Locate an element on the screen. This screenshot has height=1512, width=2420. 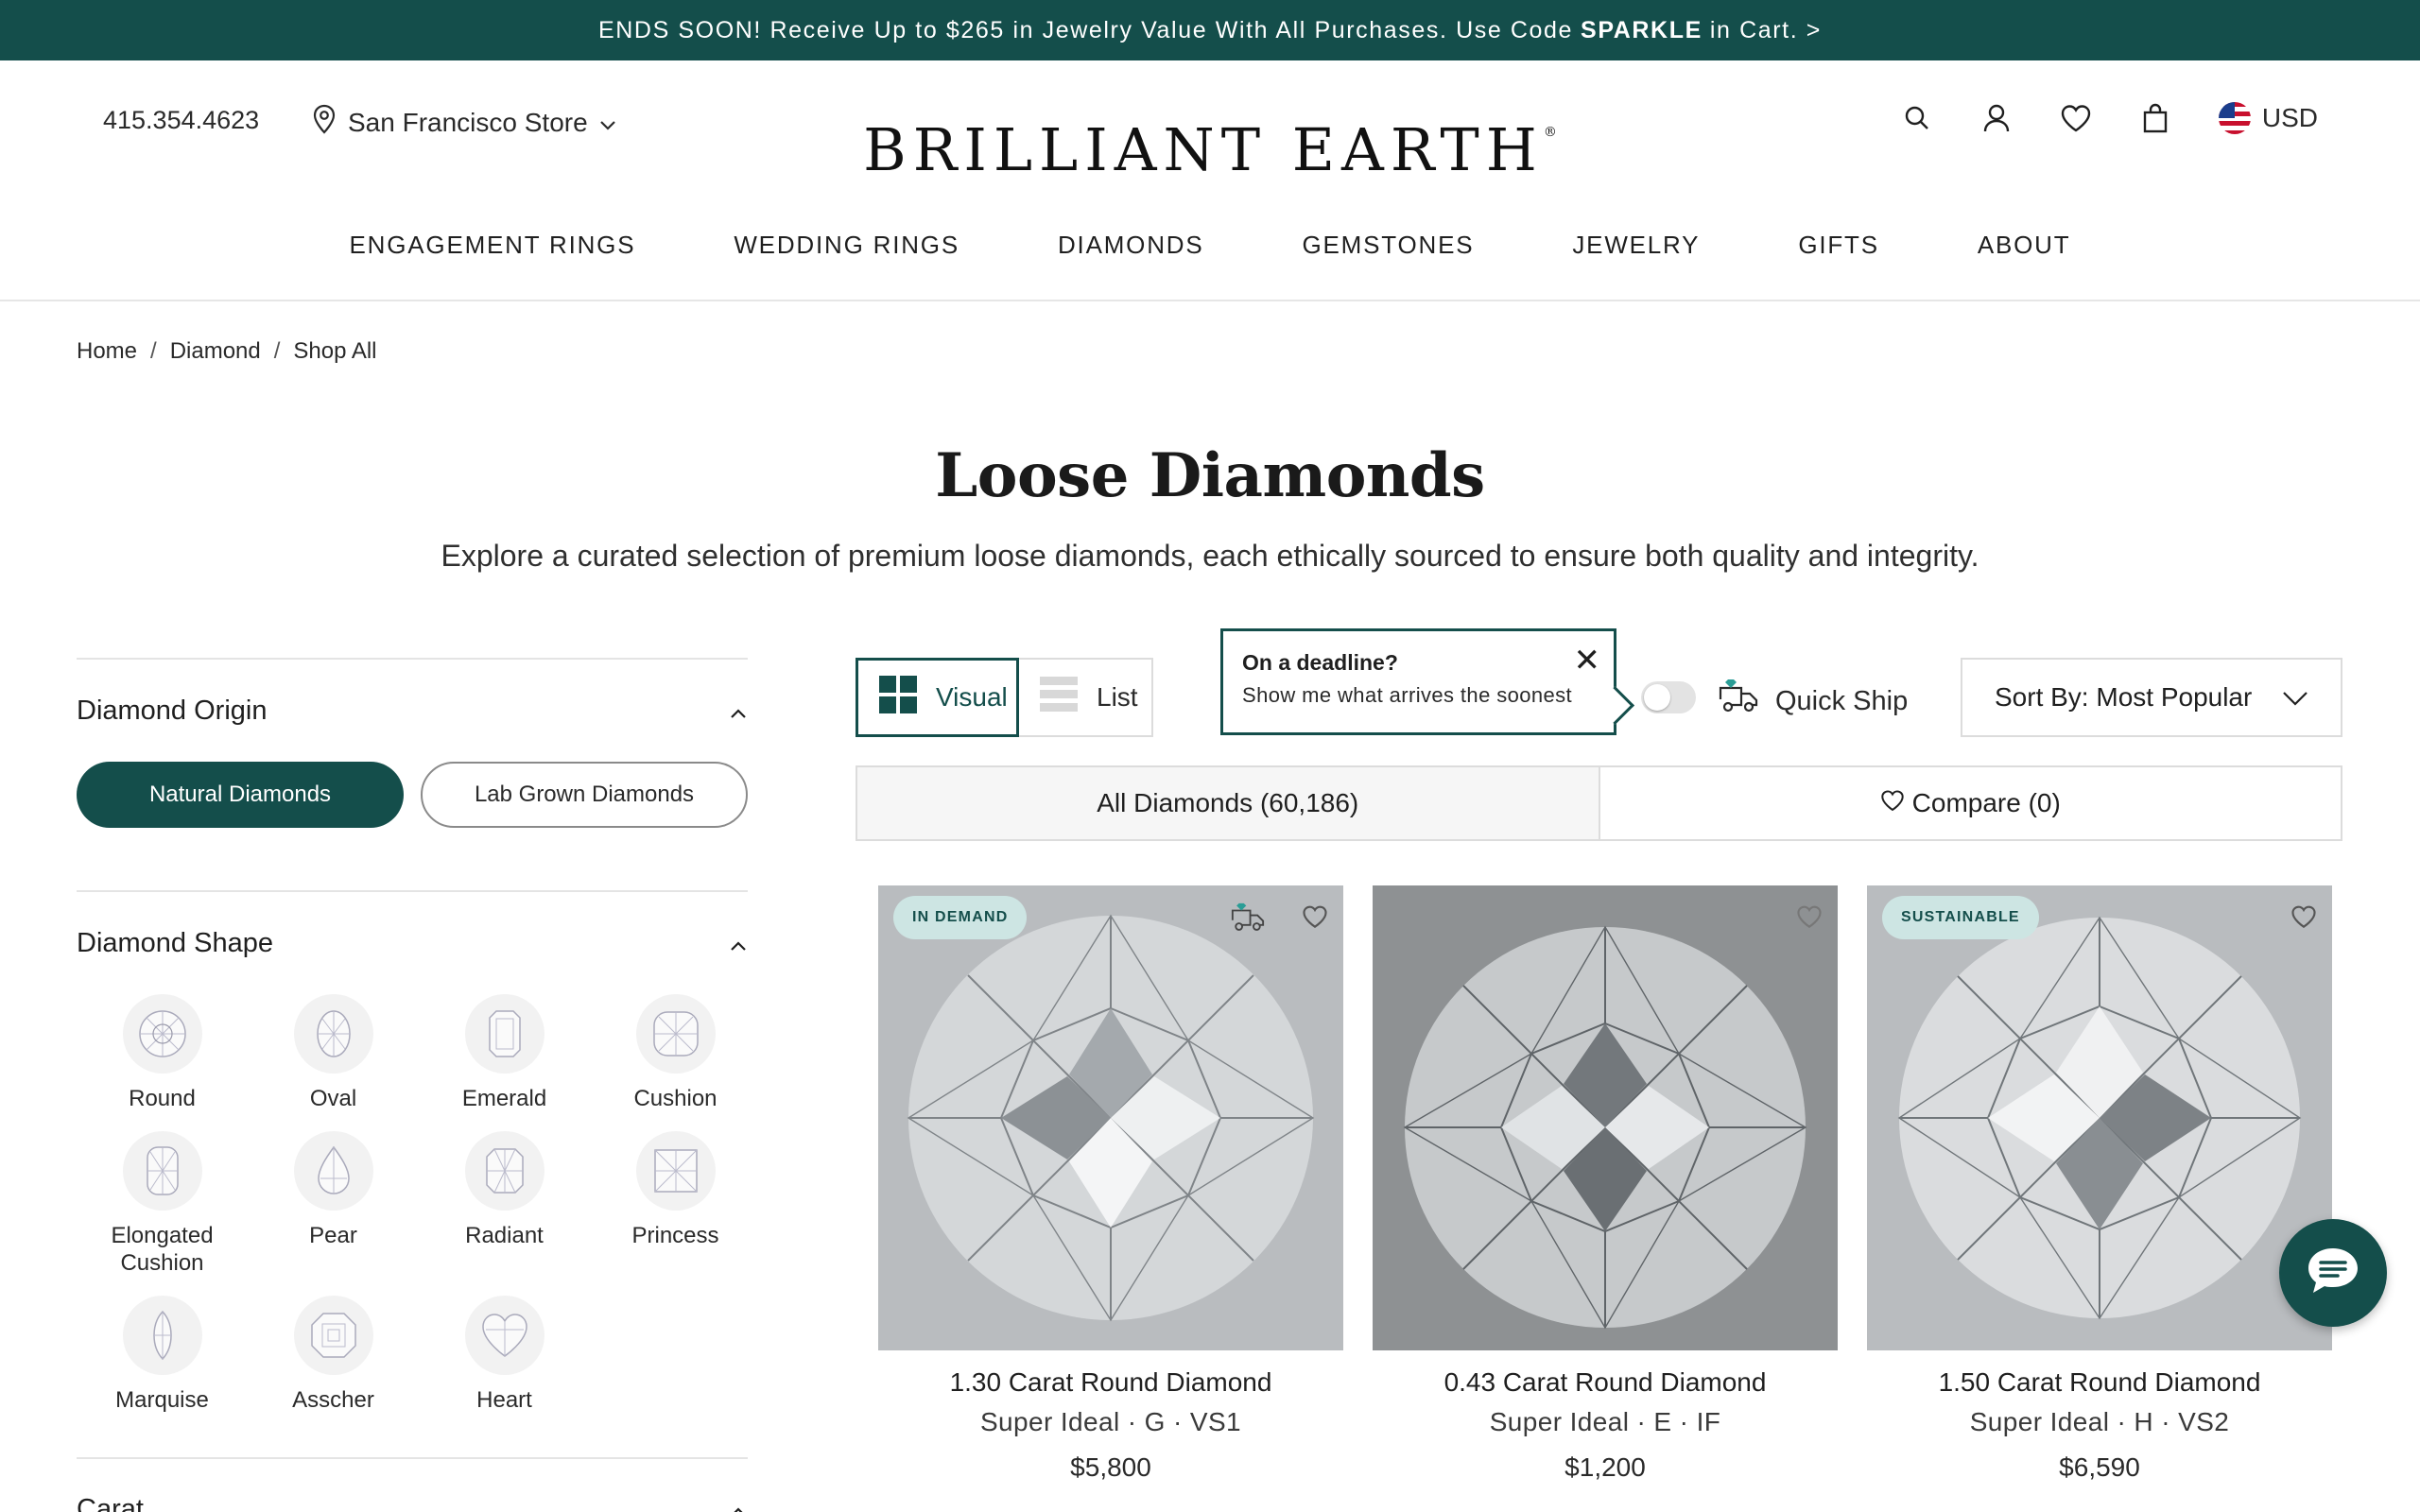
shape-label: Heart is located at coordinates (504, 1400).